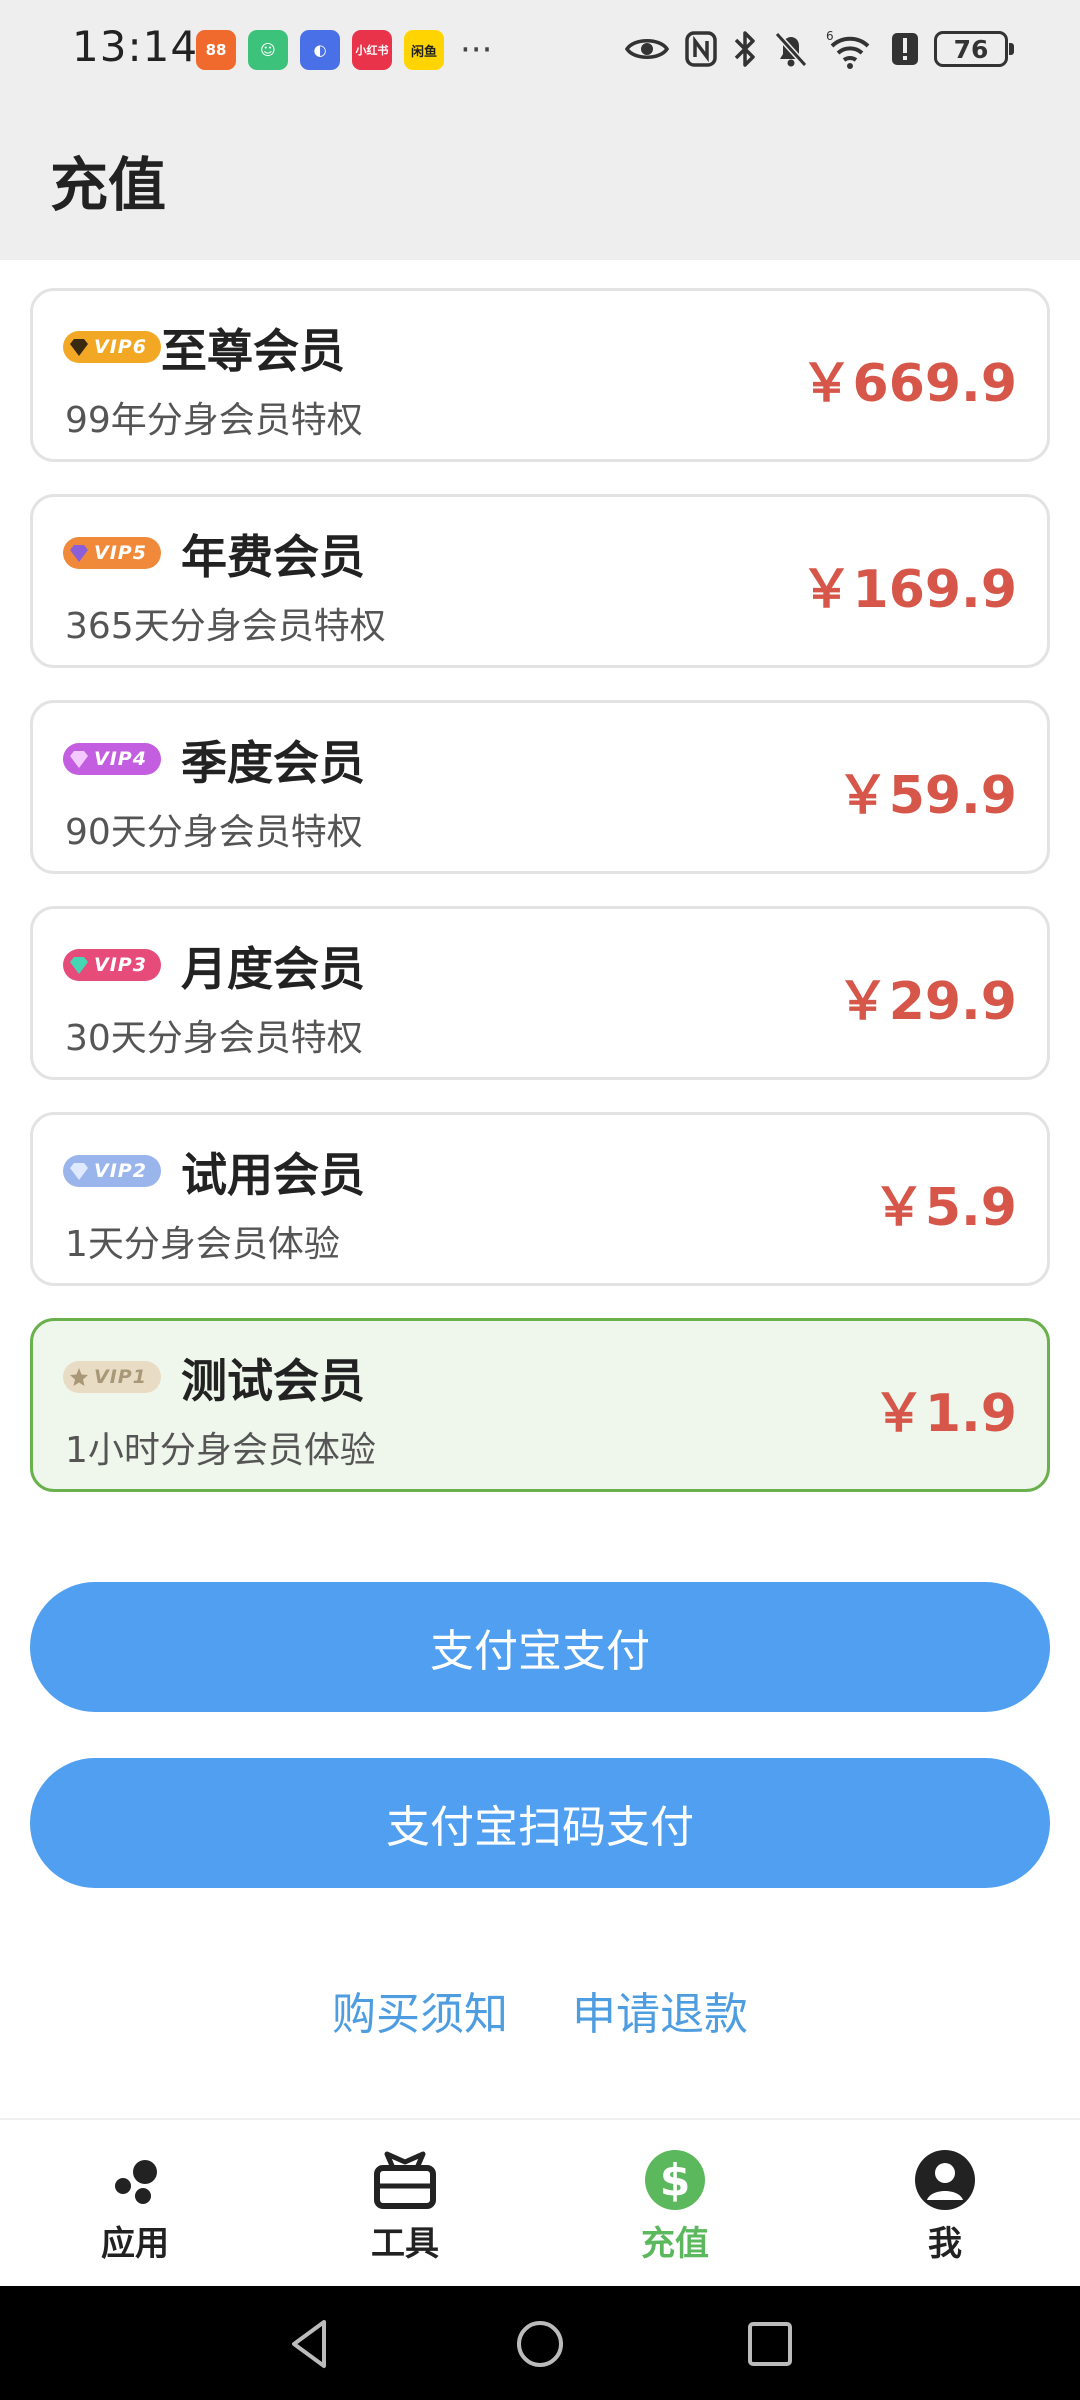 The image size is (1080, 2400). Describe the element at coordinates (945, 2244) in the screenshot. I see `nav-label: 我` at that location.